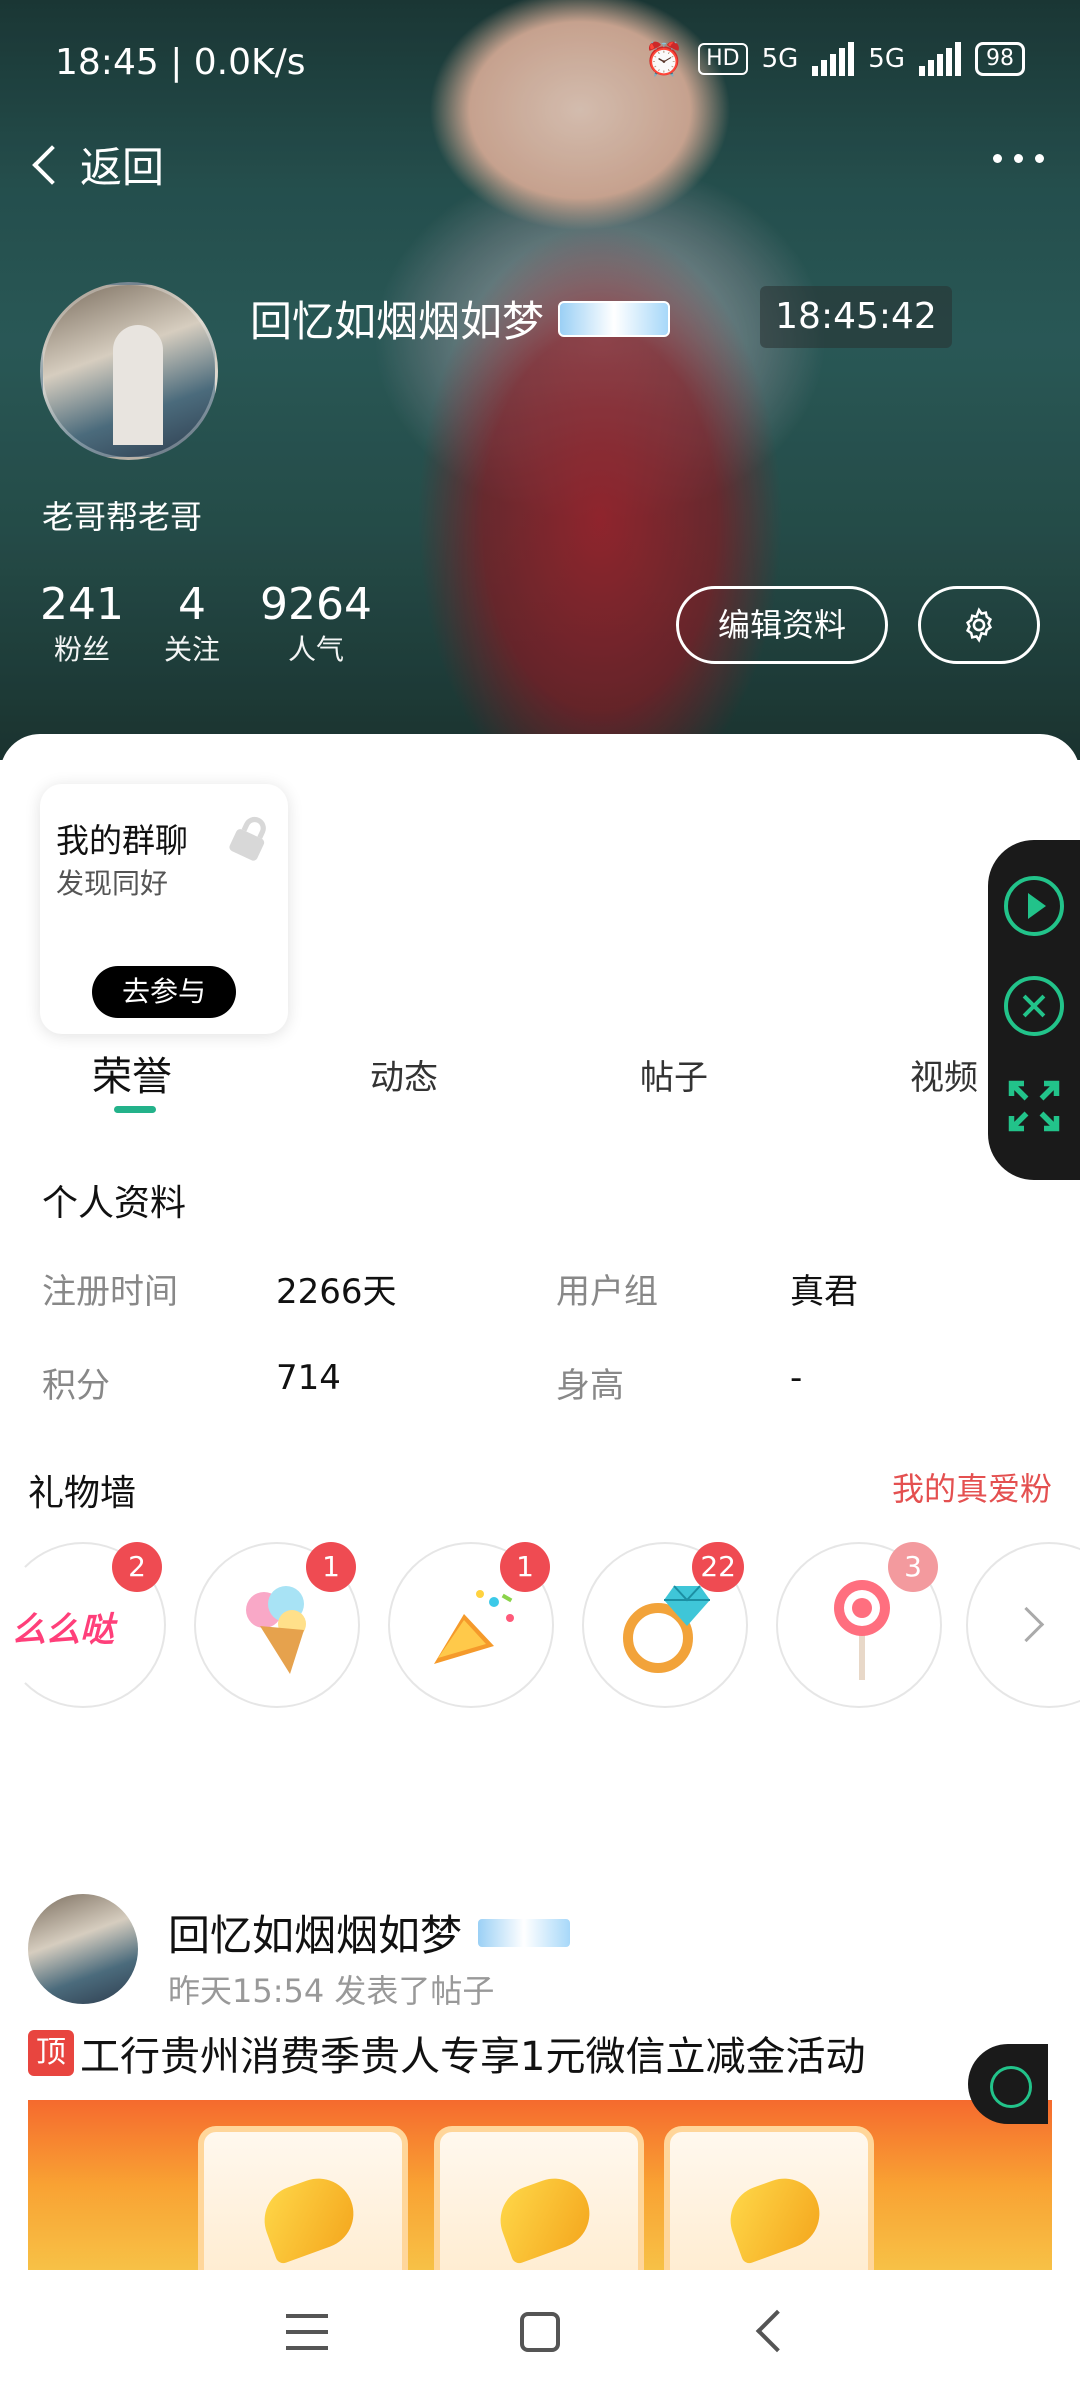 The width and height of the screenshot is (1080, 2400). Describe the element at coordinates (862, 1630) in the screenshot. I see `lollipop-icon` at that location.